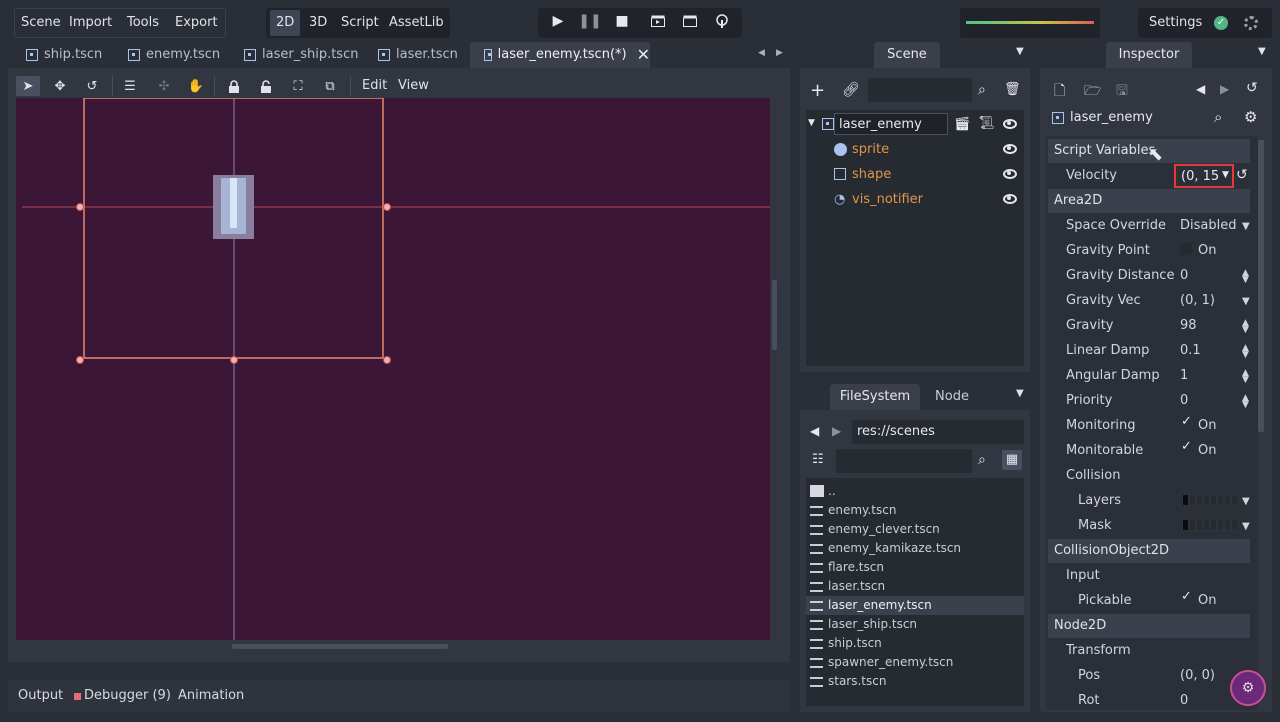  What do you see at coordinates (1197, 675) in the screenshot?
I see `pos-value: (0, 0)` at bounding box center [1197, 675].